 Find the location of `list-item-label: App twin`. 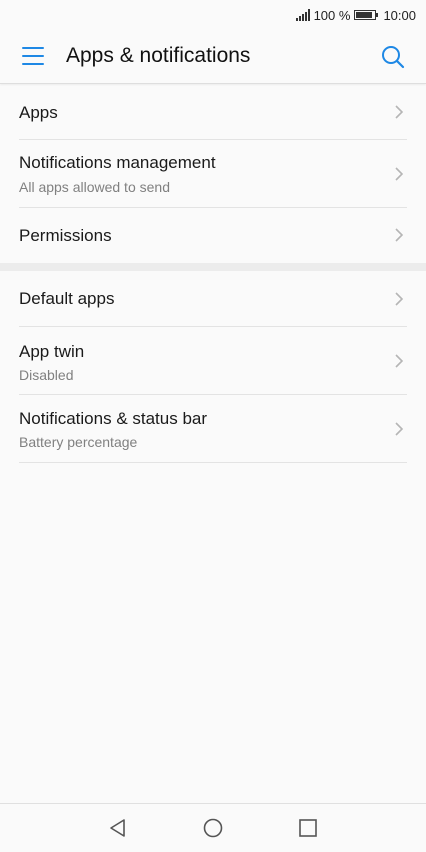

list-item-label: App twin is located at coordinates (52, 351).